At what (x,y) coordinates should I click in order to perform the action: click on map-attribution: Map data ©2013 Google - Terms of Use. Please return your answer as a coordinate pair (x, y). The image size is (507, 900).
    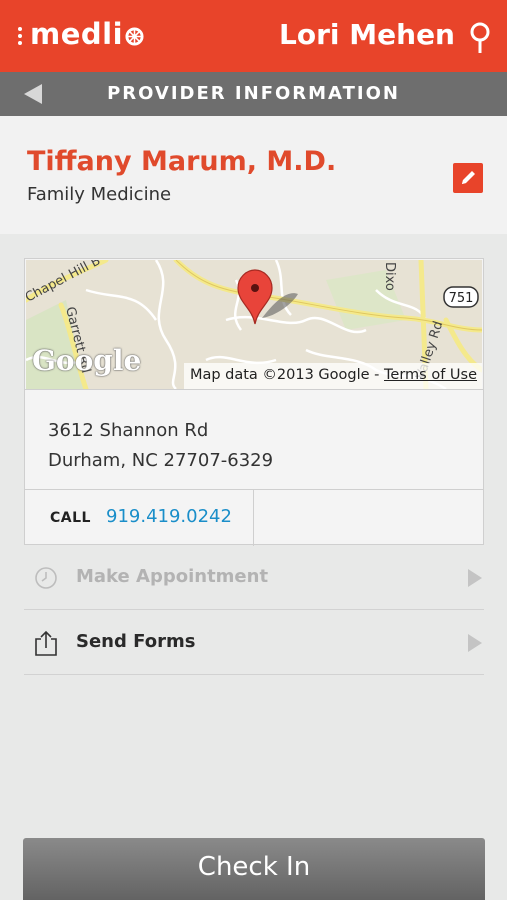
    Looking at the image, I should click on (332, 376).